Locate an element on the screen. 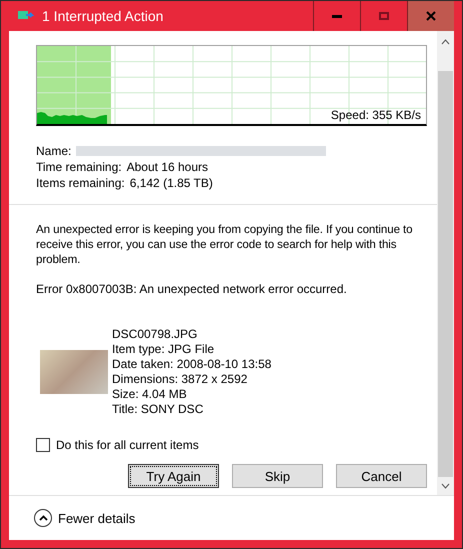 This screenshot has width=463, height=549. detail-label: Items remaining: is located at coordinates (80, 183).